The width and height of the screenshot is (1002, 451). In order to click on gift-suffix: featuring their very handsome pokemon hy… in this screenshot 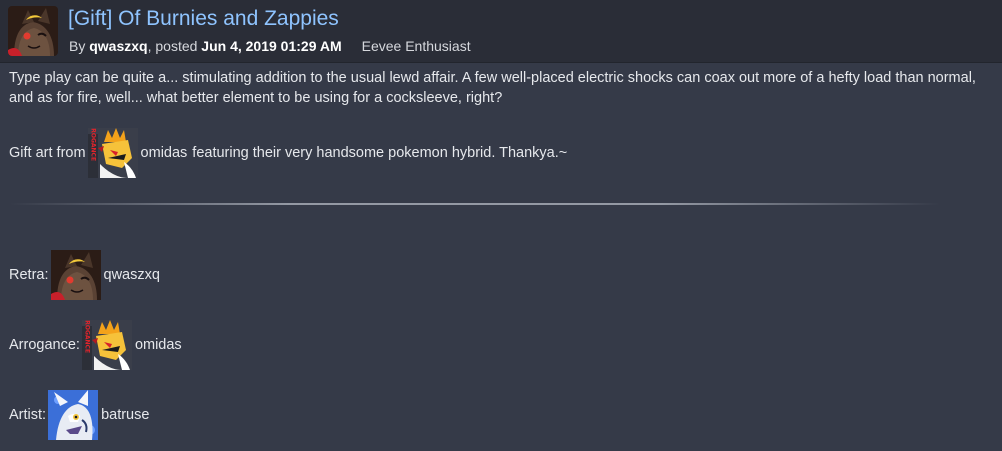, I will do `click(380, 153)`.